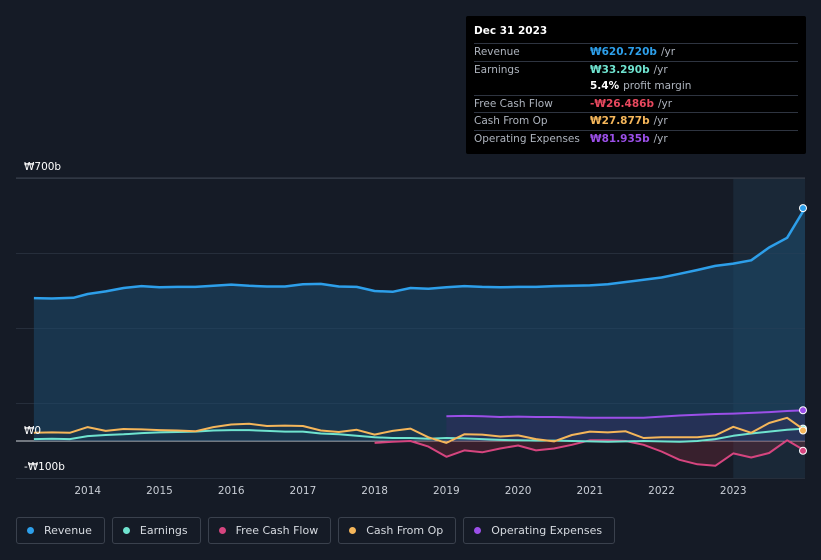  Describe the element at coordinates (277, 530) in the screenshot. I see `legend-label: Free Cash Flow` at that location.